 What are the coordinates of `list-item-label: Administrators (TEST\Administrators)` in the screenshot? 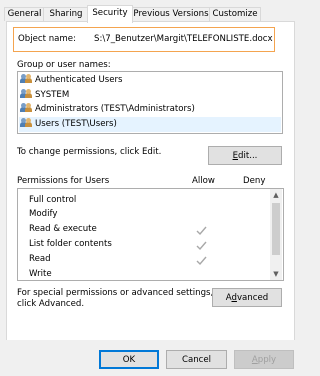 It's located at (115, 109).